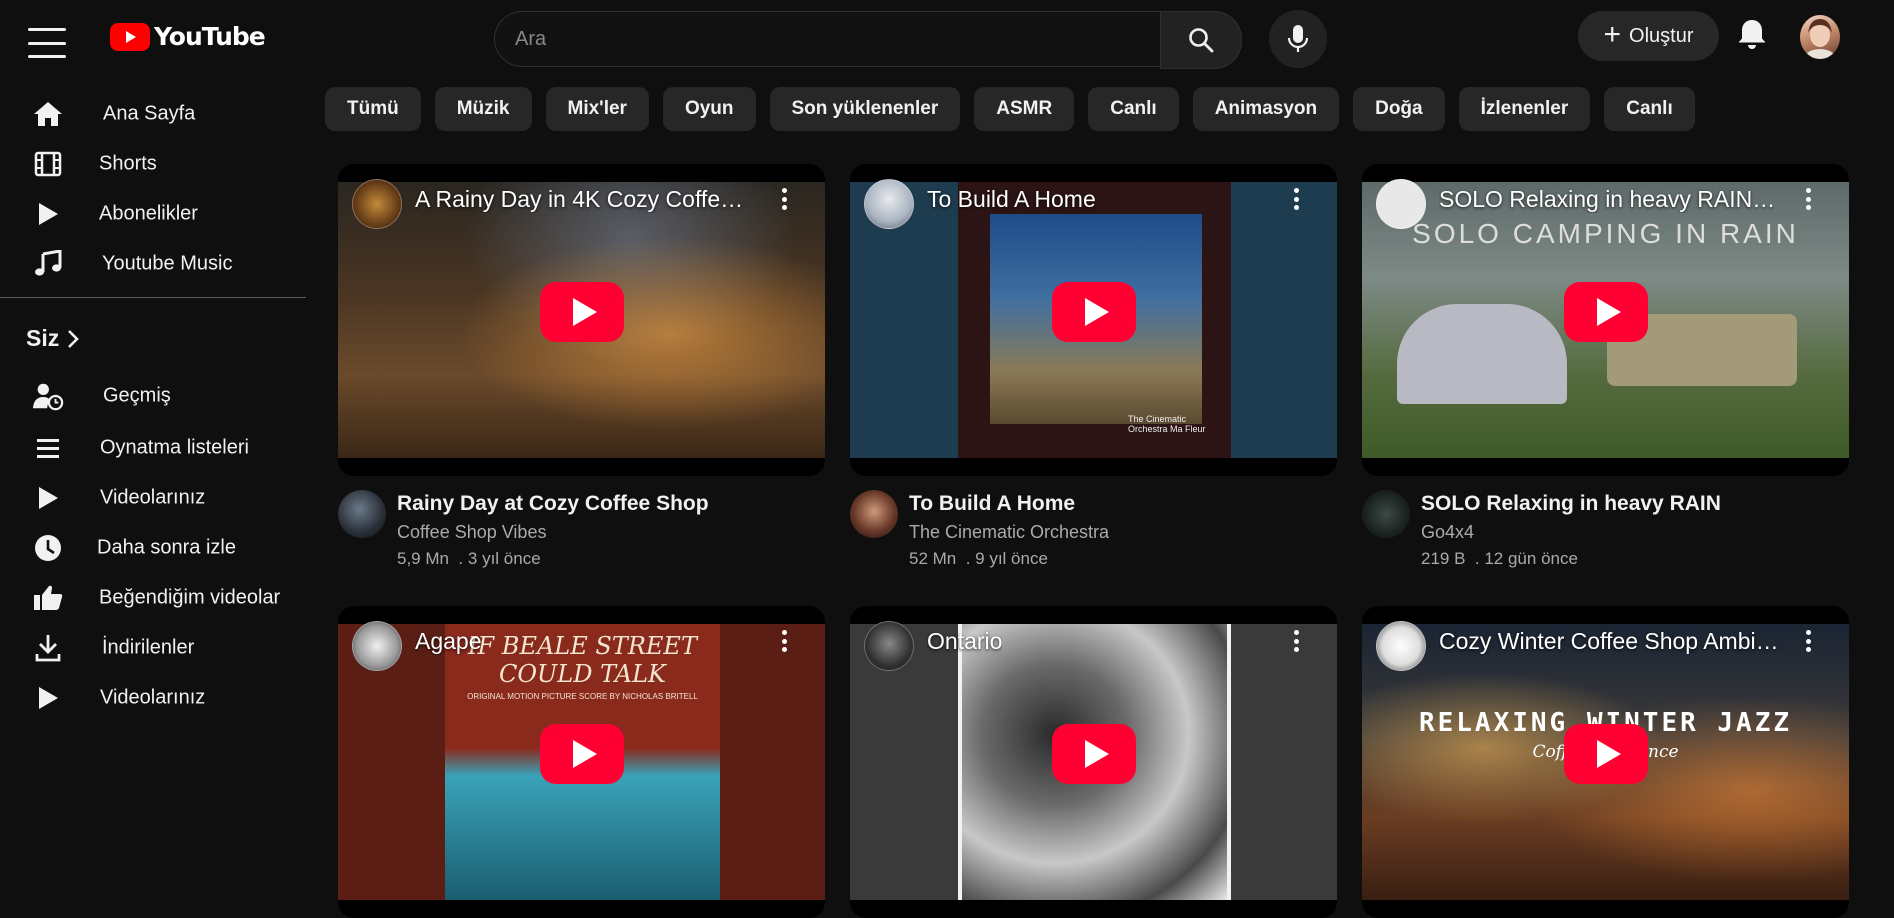 This screenshot has width=1894, height=918. Describe the element at coordinates (1399, 109) in the screenshot. I see `chip-nature: Doğa` at that location.